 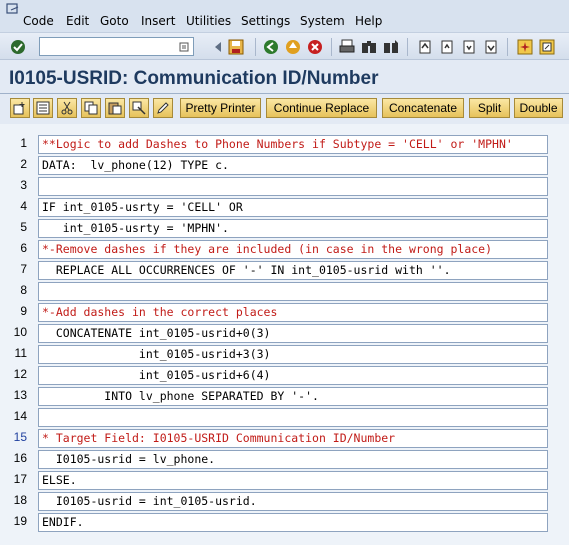 What do you see at coordinates (538, 108) in the screenshot?
I see `double-button: Double` at bounding box center [538, 108].